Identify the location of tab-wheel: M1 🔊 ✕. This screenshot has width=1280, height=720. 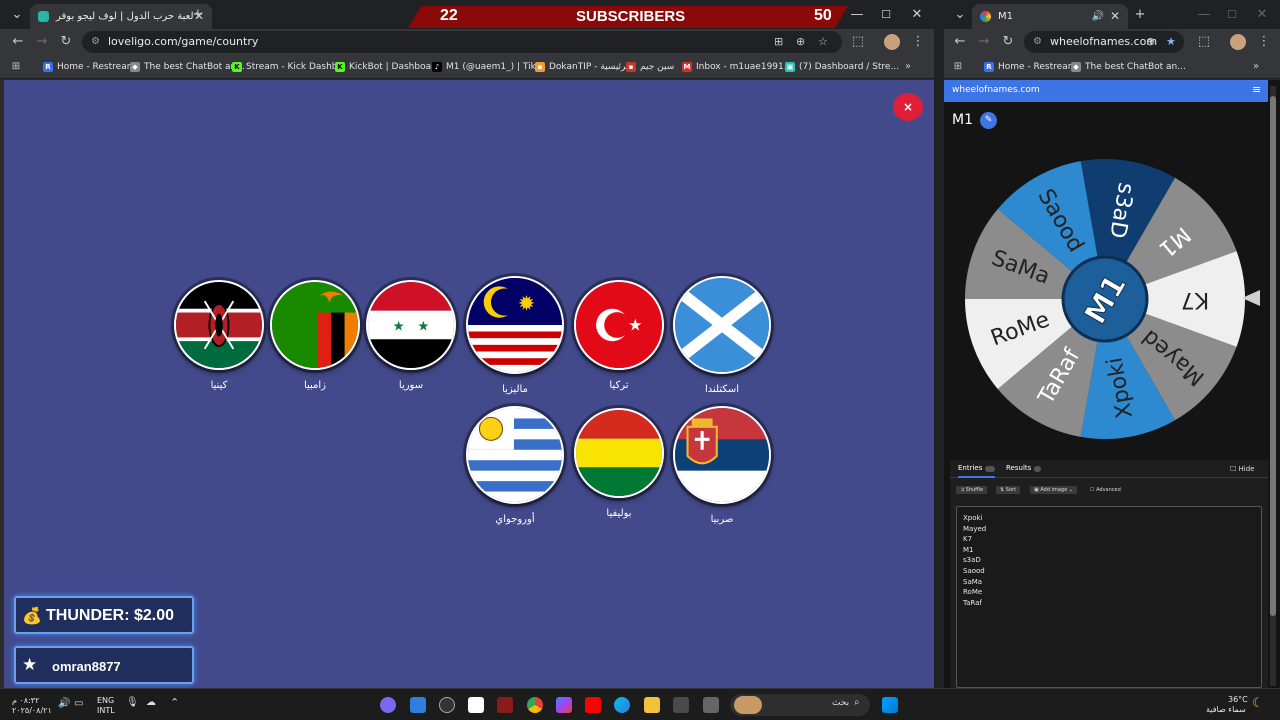
(1050, 16).